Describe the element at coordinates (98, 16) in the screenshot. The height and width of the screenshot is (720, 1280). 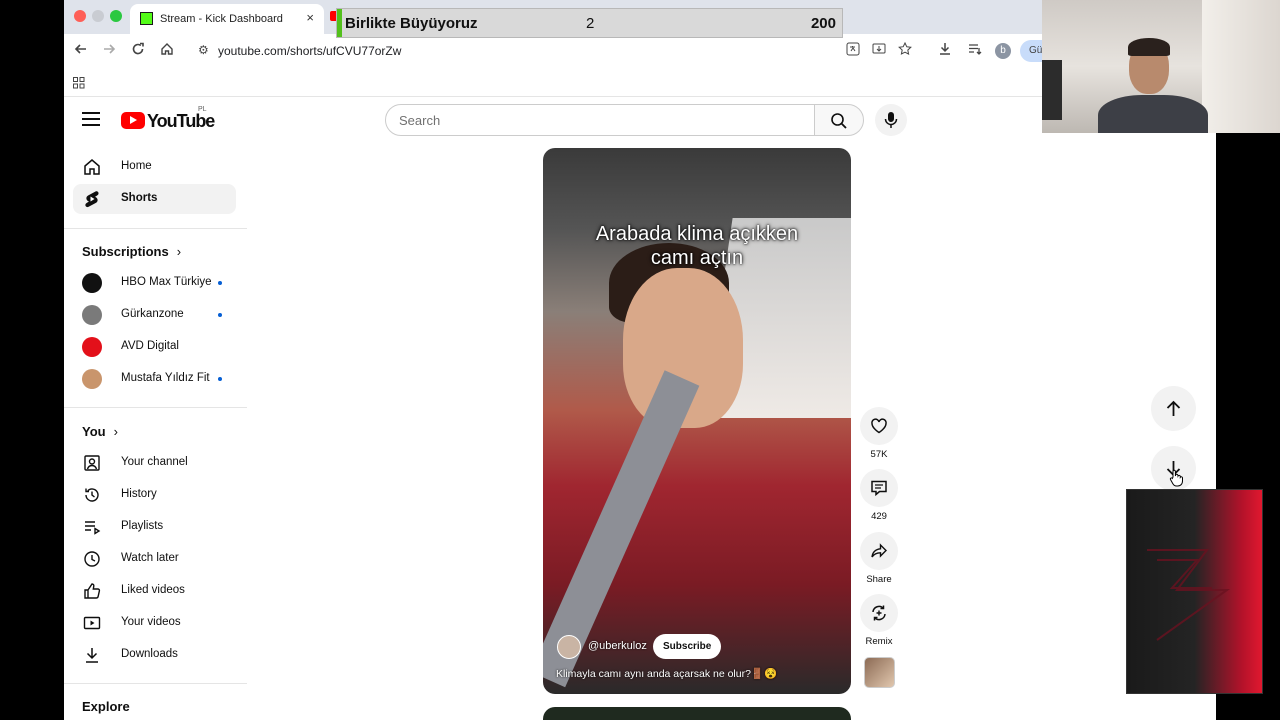
I see `minimize-window-button` at that location.